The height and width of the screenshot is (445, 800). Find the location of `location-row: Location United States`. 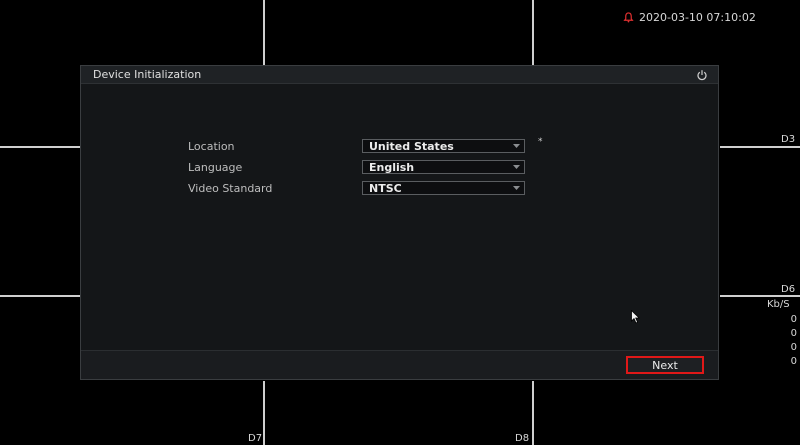

location-row: Location United States is located at coordinates (356, 146).